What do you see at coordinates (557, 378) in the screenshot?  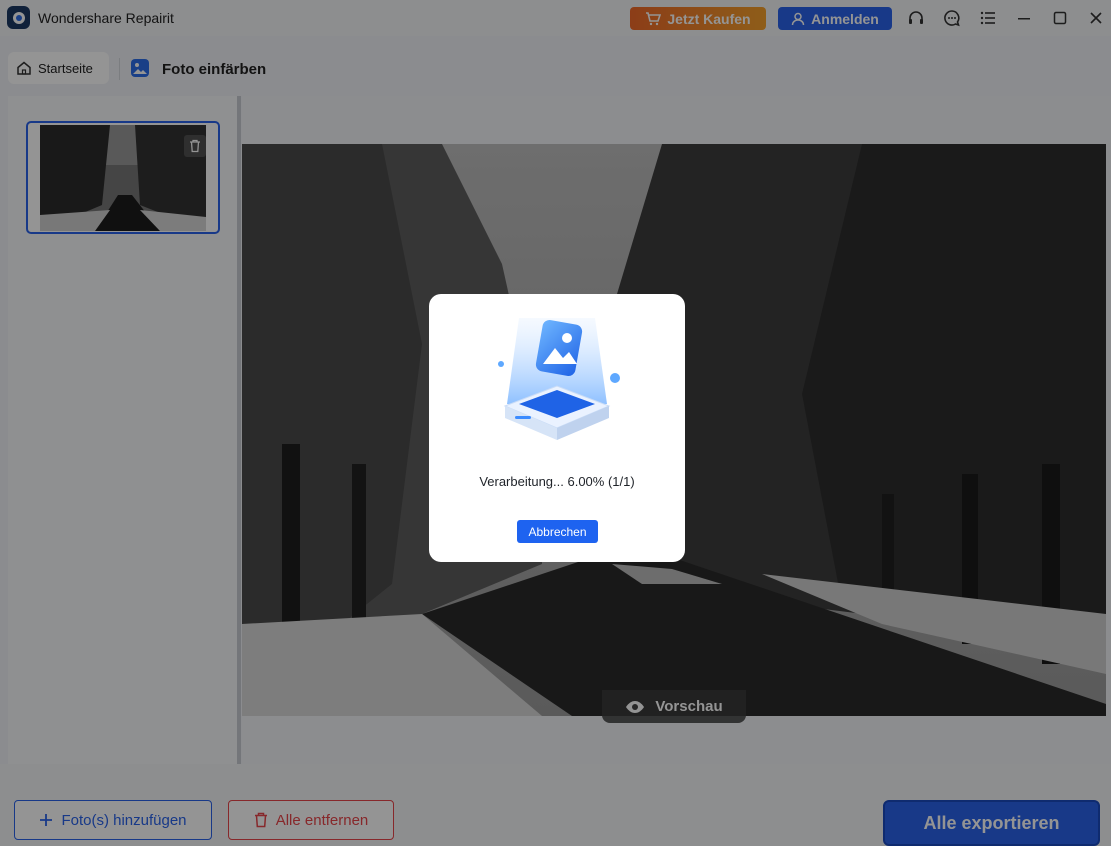 I see `processing-illustration-icon` at bounding box center [557, 378].